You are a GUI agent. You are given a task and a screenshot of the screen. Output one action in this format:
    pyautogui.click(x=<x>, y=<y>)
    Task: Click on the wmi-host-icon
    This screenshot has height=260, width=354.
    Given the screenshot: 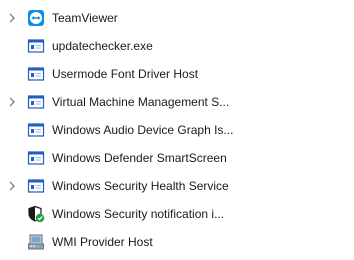 What is the action you would take?
    pyautogui.click(x=36, y=242)
    